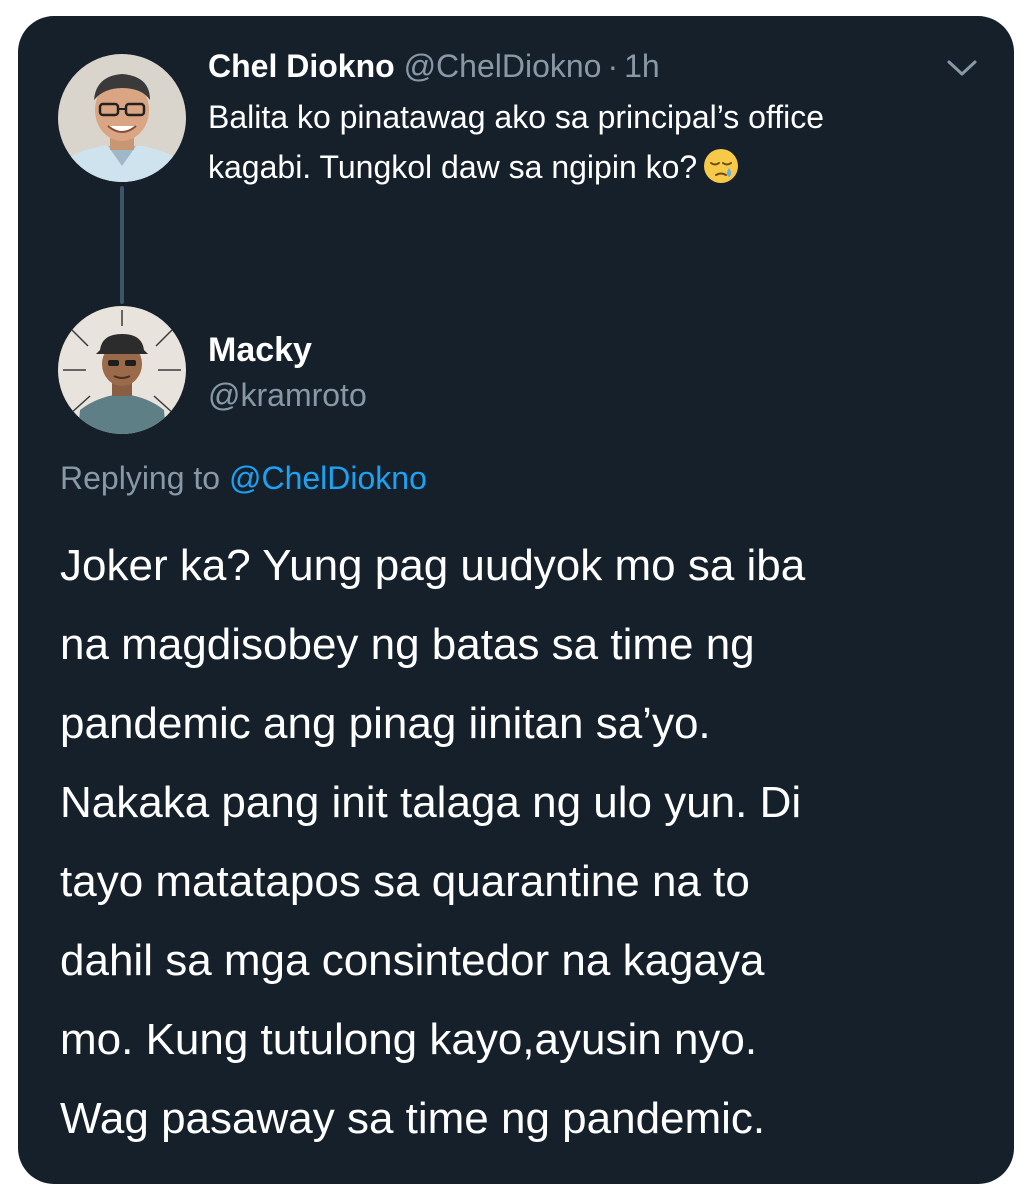 This screenshot has width=1030, height=1200. What do you see at coordinates (412, 960) in the screenshot?
I see `reply-text-line: dahil sa mga consintedor na kagaya` at bounding box center [412, 960].